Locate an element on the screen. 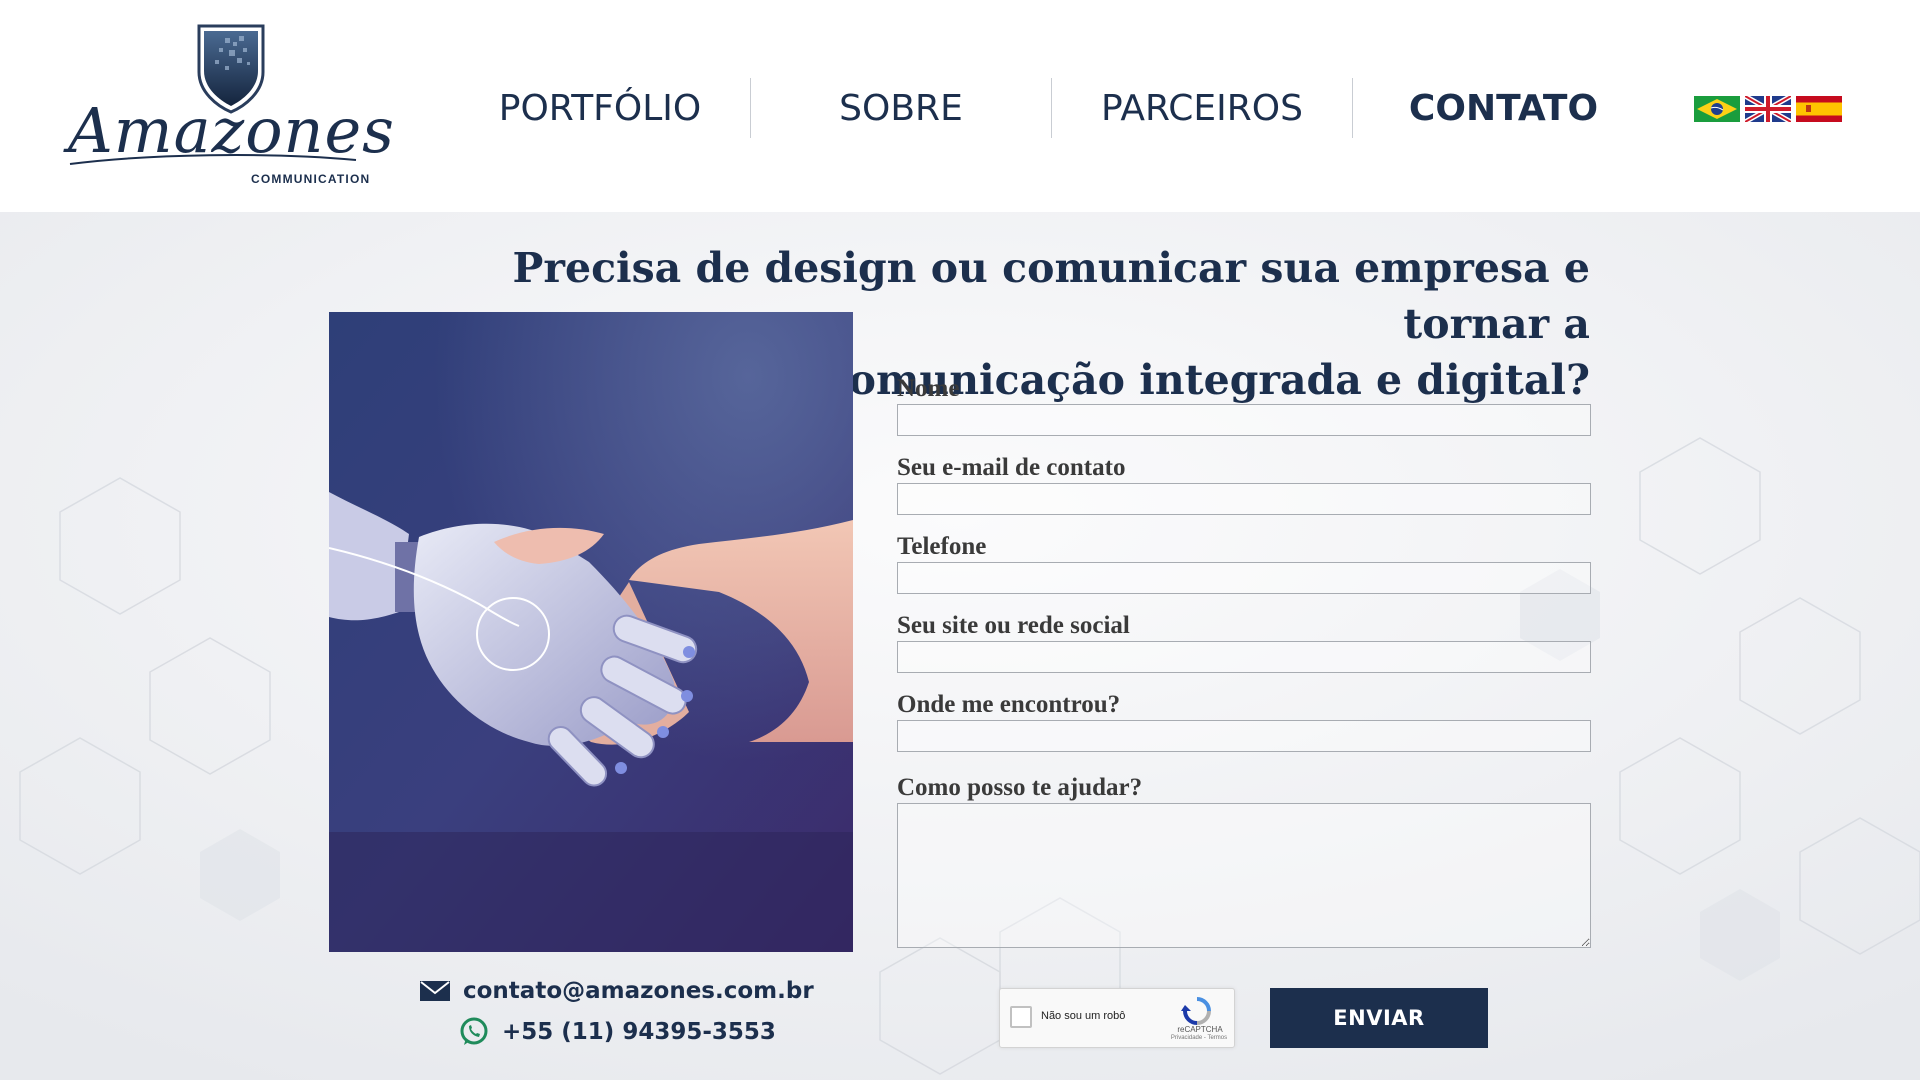 Image resolution: width=1920 pixels, height=1080 pixels. recaptcha-label: Não sou um robô is located at coordinates (1083, 1016).